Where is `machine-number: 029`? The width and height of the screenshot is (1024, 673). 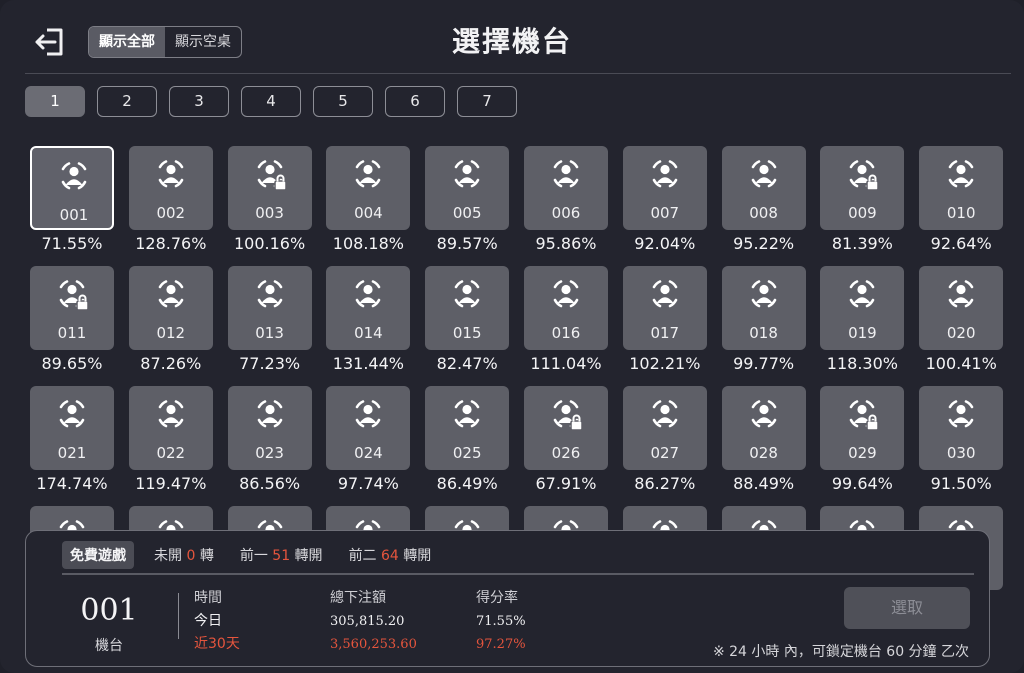
machine-number: 029 is located at coordinates (862, 453).